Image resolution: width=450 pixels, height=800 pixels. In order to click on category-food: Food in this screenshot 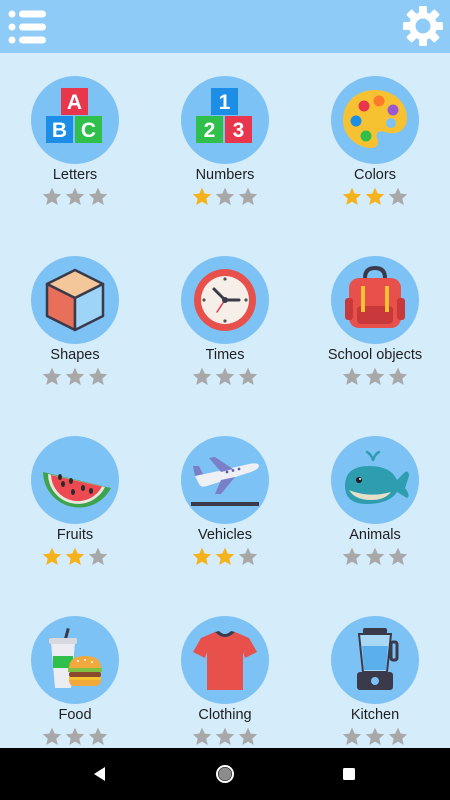, I will do `click(75, 670)`.